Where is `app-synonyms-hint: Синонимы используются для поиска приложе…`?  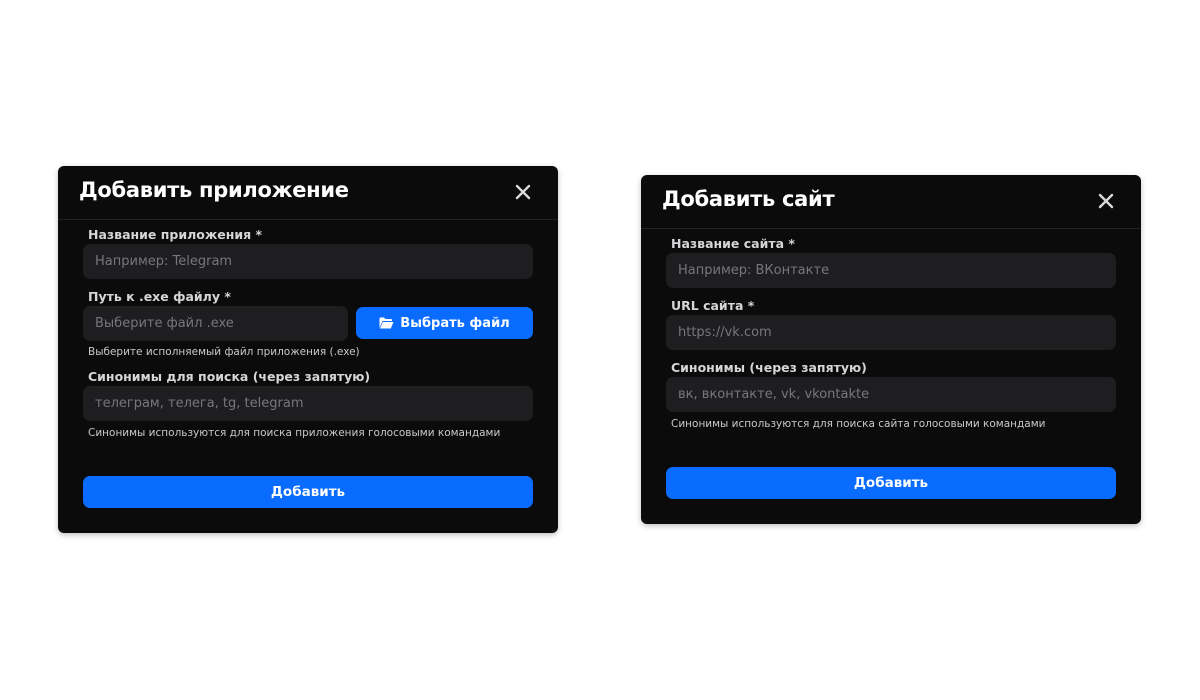
app-synonyms-hint: Синонимы используются для поиска приложе… is located at coordinates (294, 433).